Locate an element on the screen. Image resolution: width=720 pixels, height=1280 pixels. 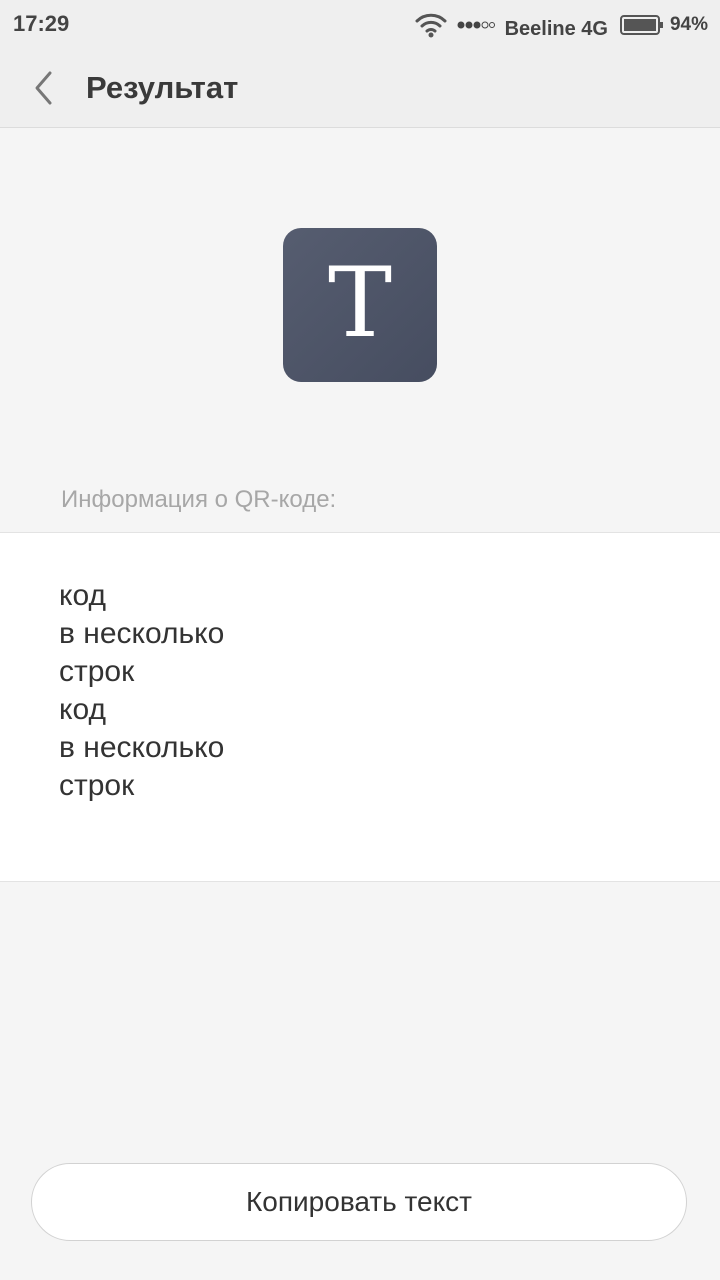
status-time: 17:29 is located at coordinates (41, 23).